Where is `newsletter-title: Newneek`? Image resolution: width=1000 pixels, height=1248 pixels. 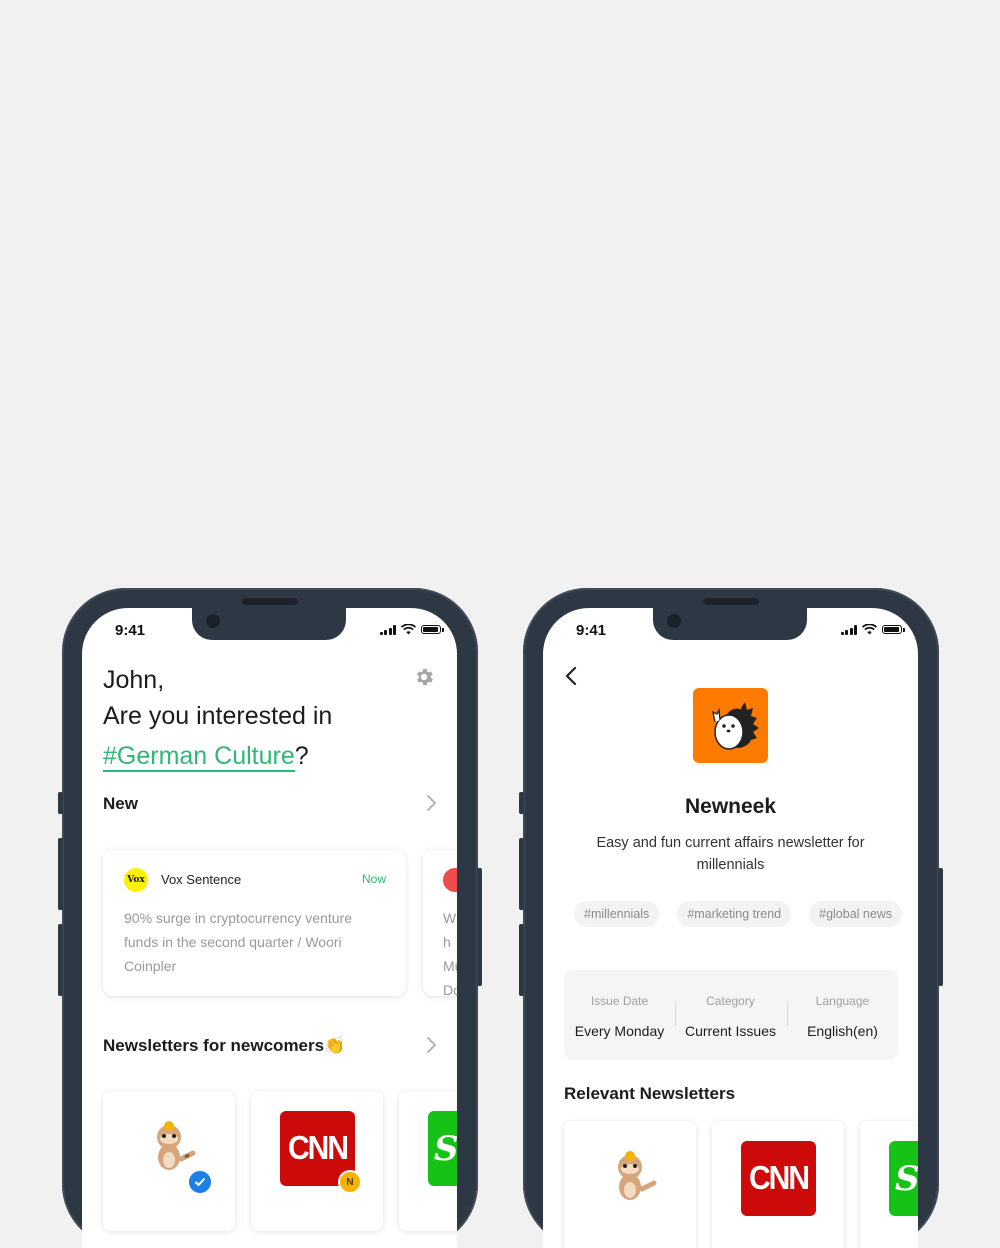
newsletter-title: Newneek is located at coordinates (730, 806).